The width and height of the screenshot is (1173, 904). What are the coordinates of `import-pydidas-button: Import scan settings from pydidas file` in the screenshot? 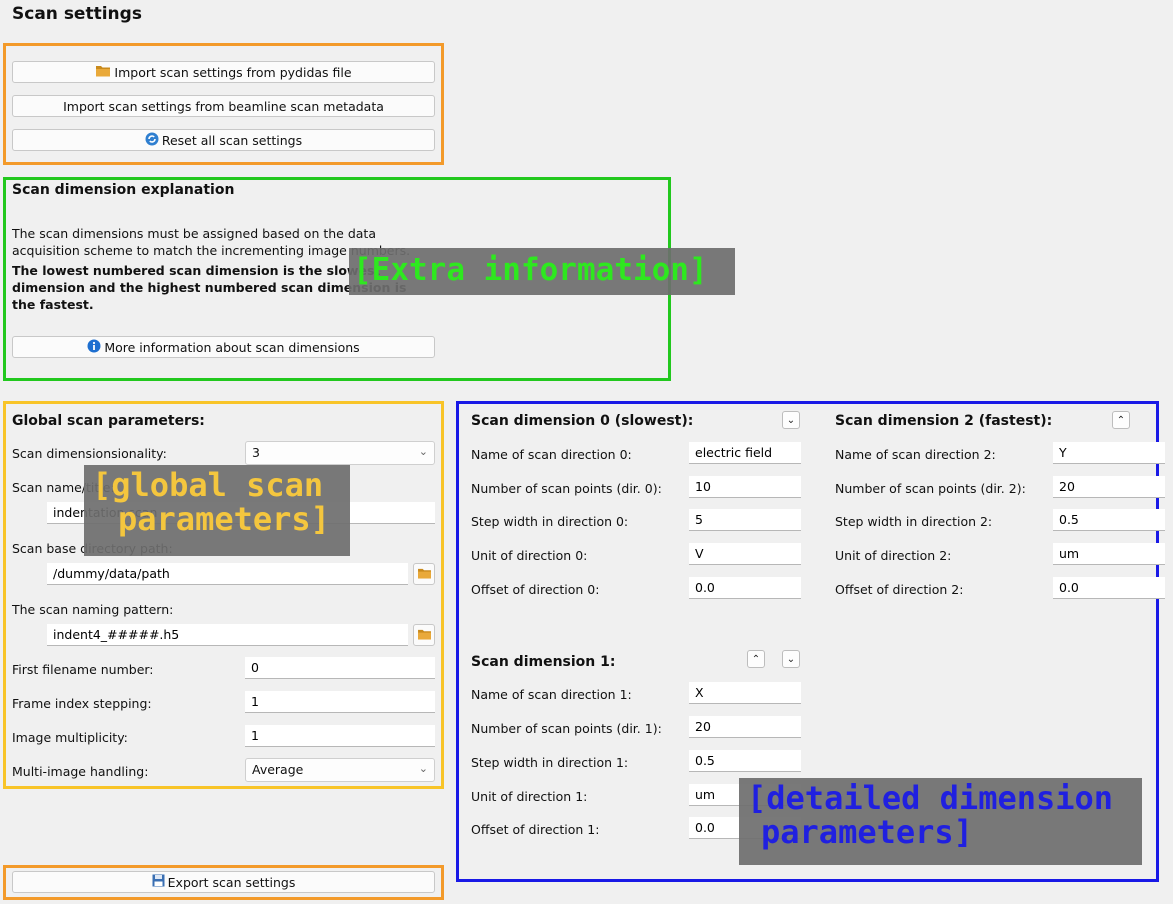 It's located at (223, 72).